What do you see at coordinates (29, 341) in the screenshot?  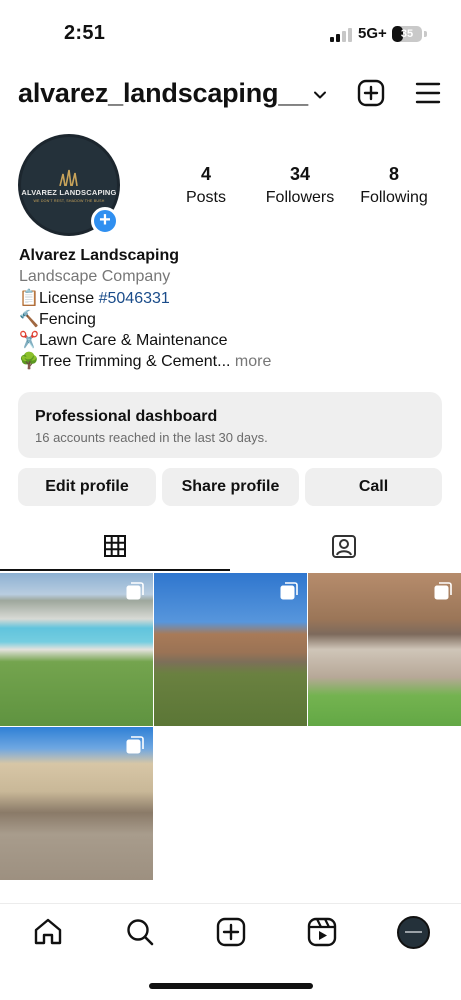 I see `scissors-emoji-icon: ✂️` at bounding box center [29, 341].